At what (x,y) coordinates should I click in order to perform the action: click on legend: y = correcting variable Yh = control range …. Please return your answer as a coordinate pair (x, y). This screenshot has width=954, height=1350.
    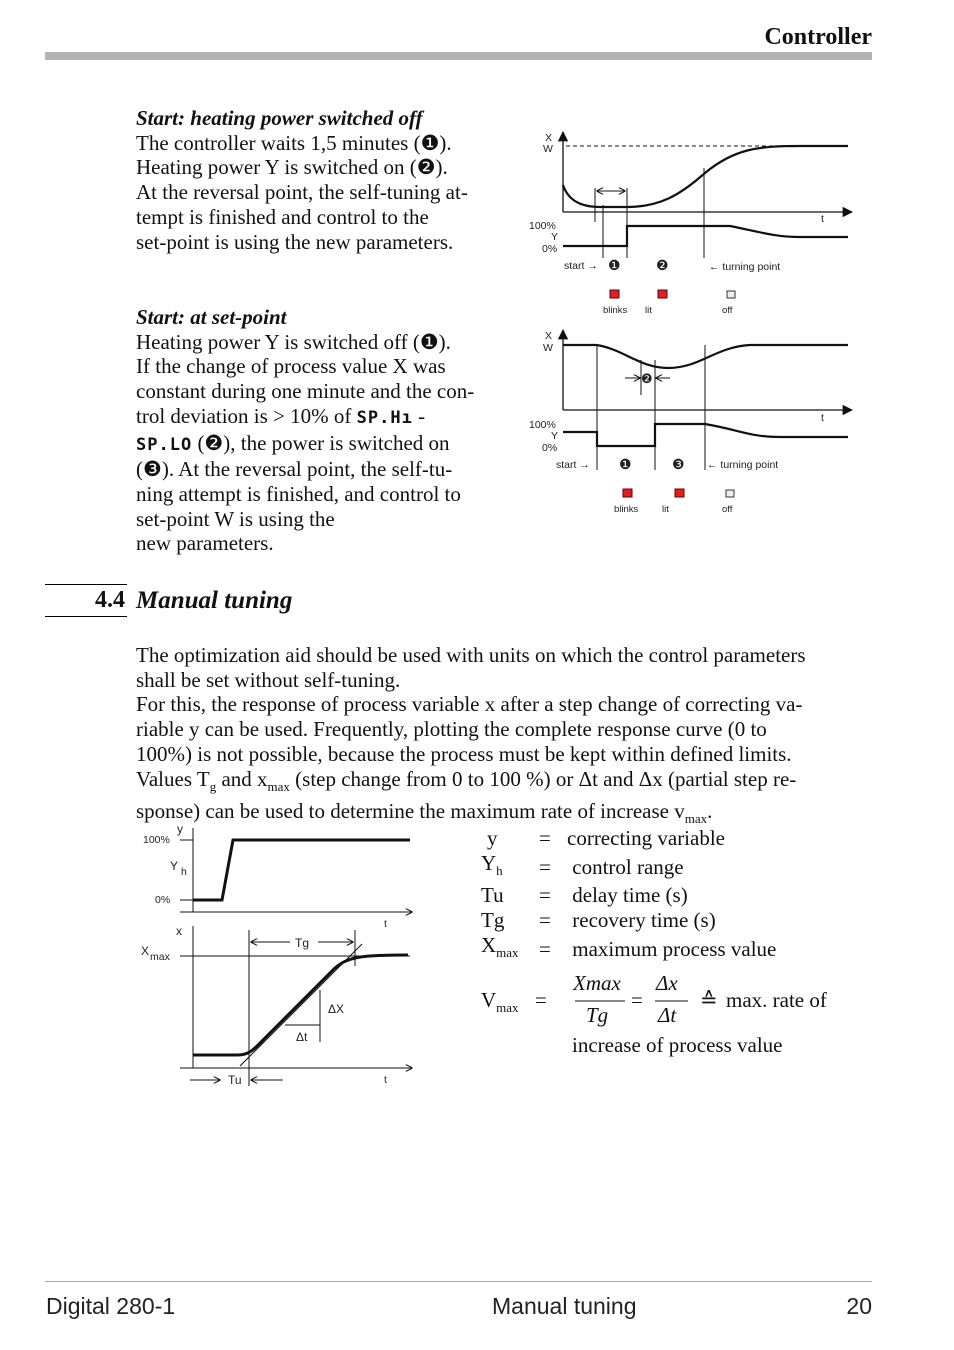
    Looking at the image, I should click on (628, 895).